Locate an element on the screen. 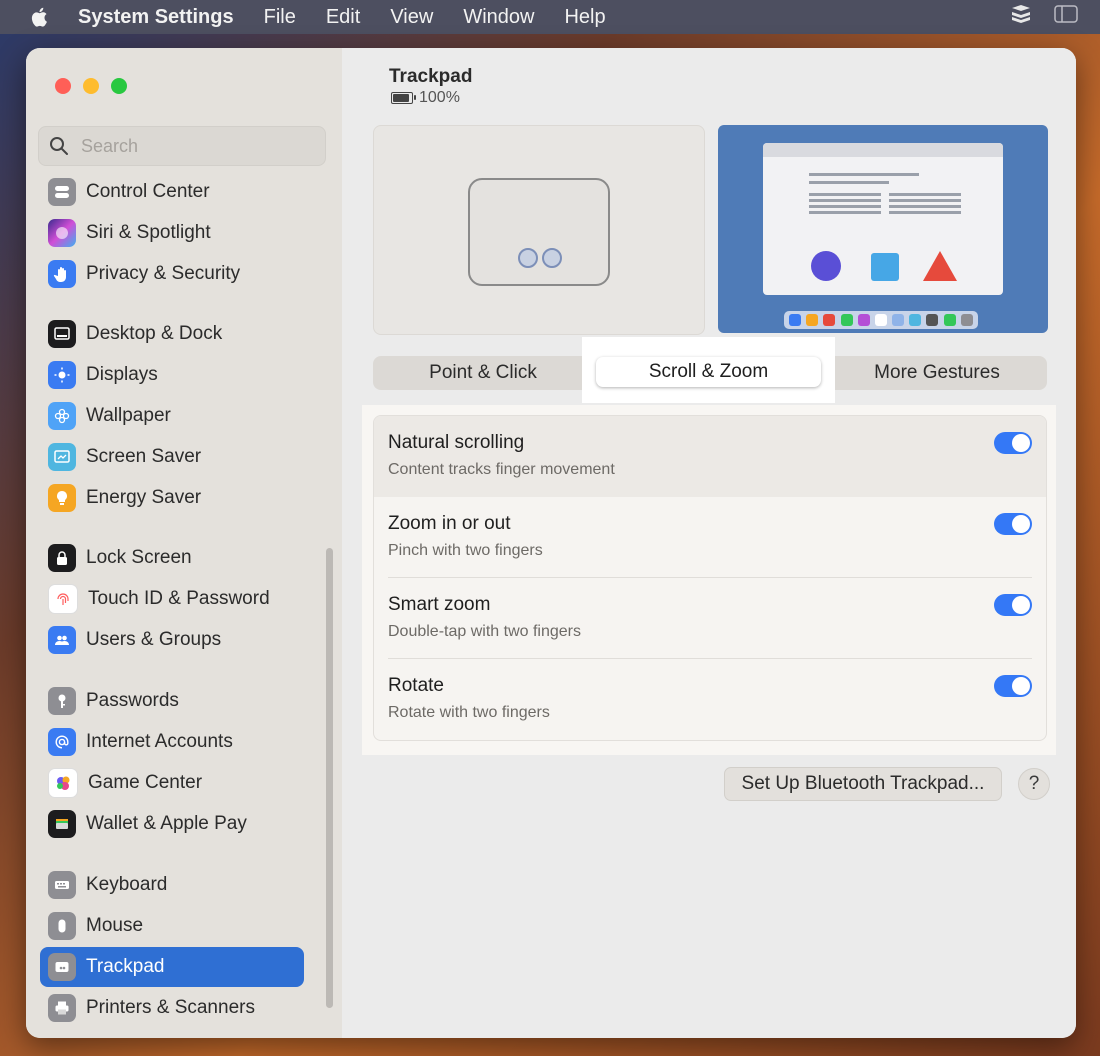 The width and height of the screenshot is (1100, 1056). sidebar-item-keyboard: Keyboard is located at coordinates (172, 885).